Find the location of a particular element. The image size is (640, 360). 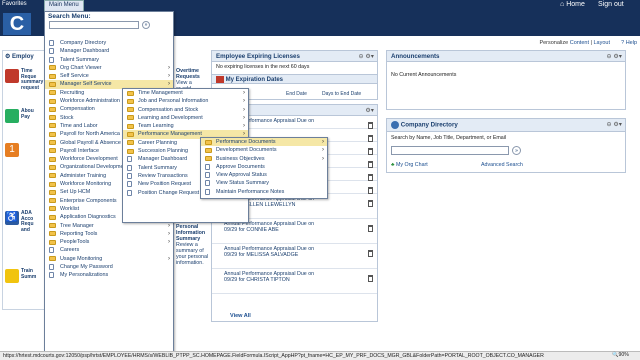

about-pay-label: Abou Pay is located at coordinates (27, 114).